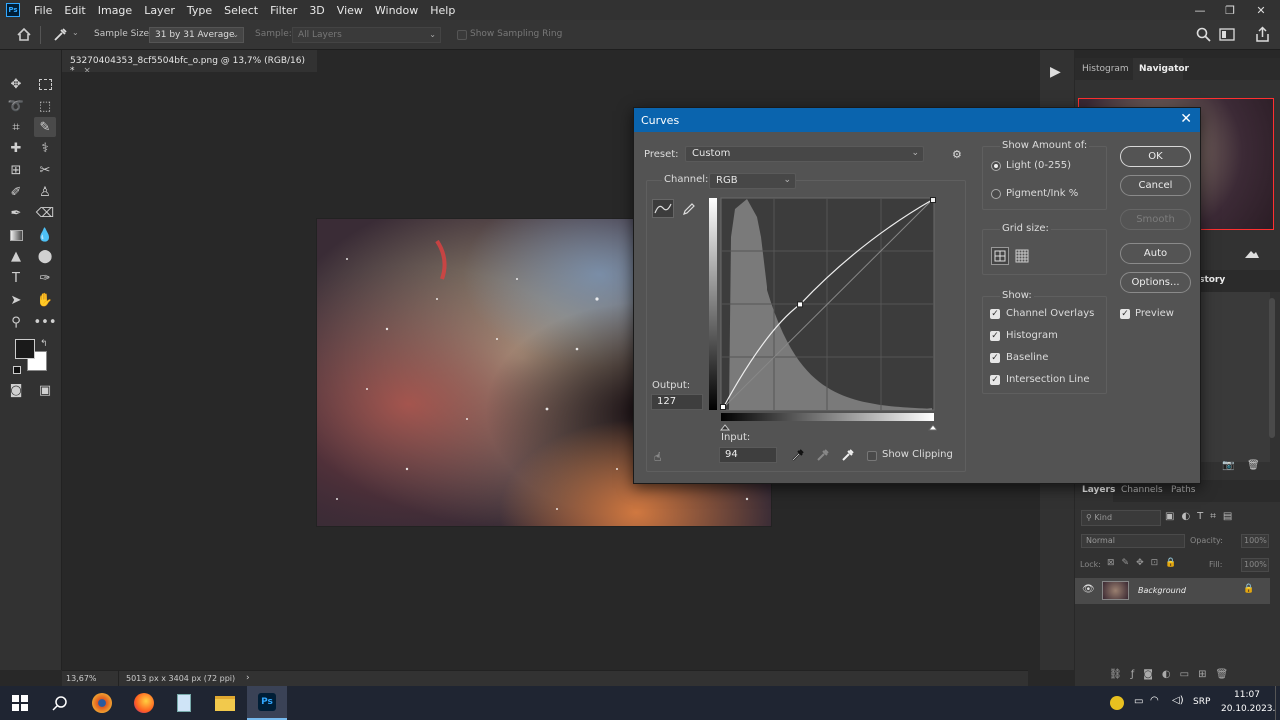  What do you see at coordinates (995, 380) in the screenshot?
I see `intersection-line-checkbox: ✓` at bounding box center [995, 380].